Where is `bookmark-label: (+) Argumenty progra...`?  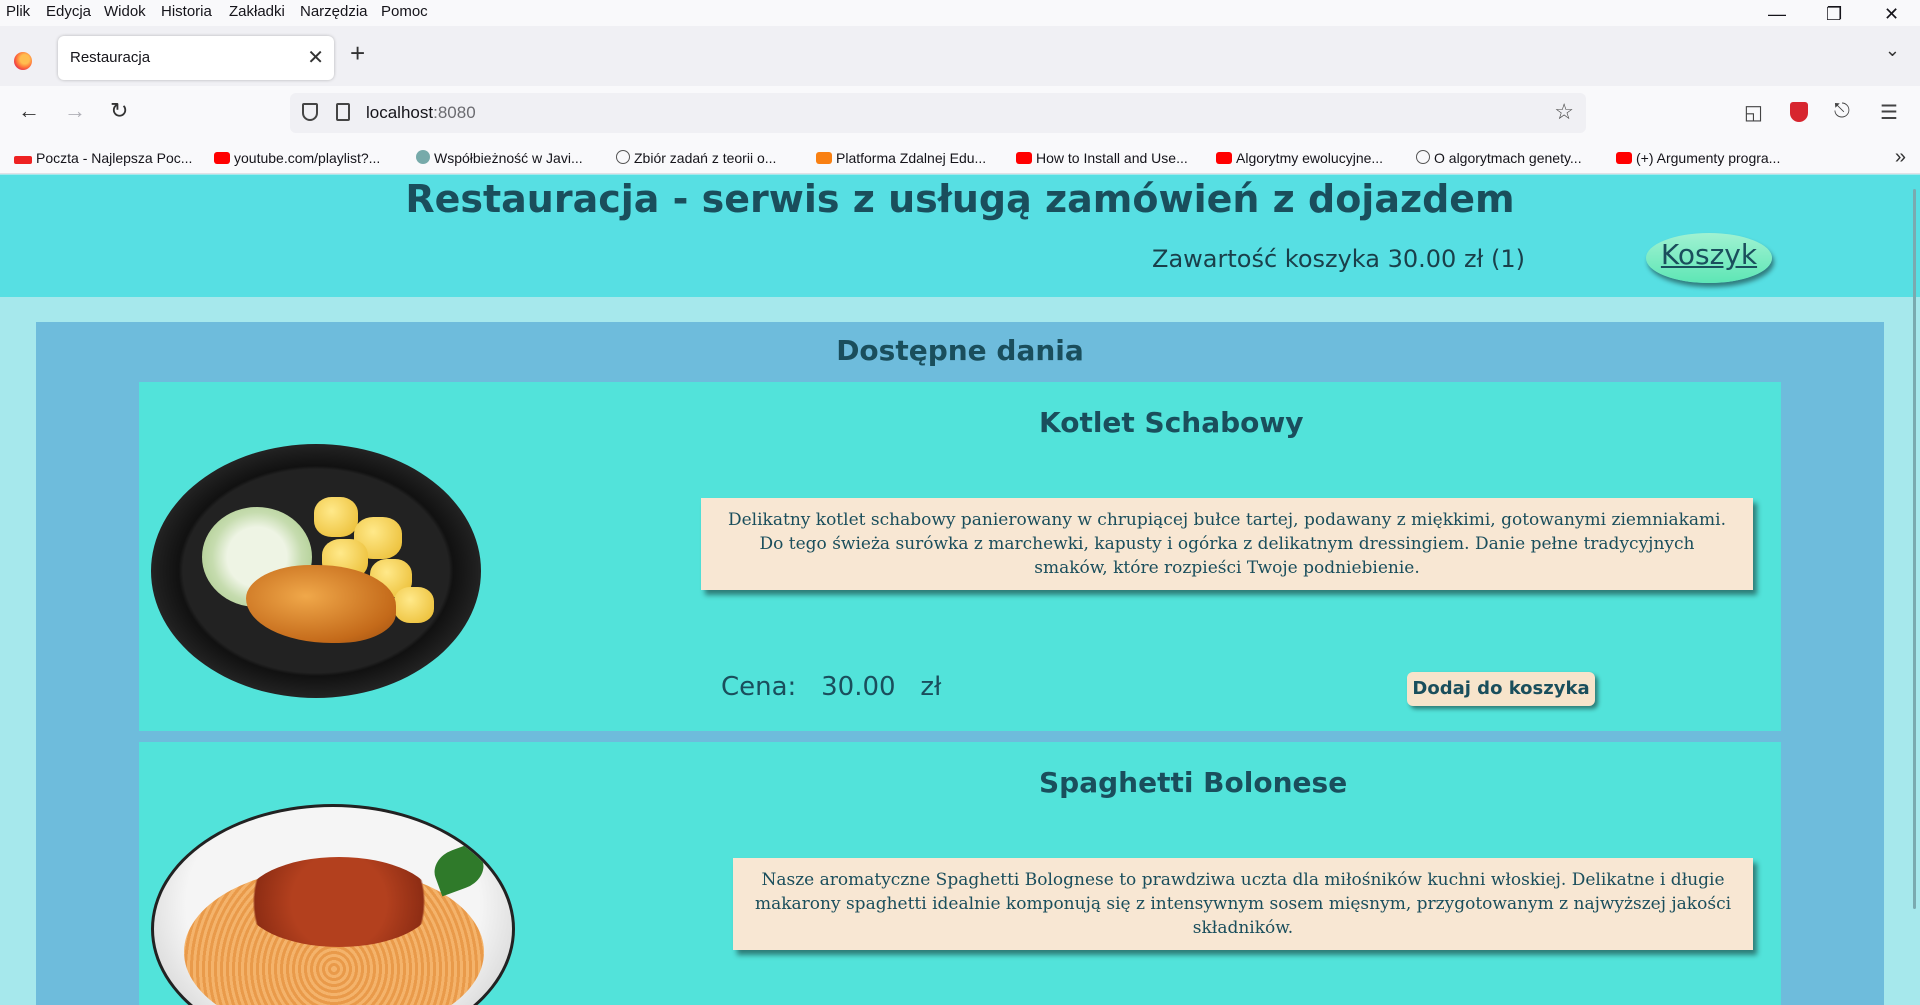 bookmark-label: (+) Argumenty progra... is located at coordinates (1708, 158).